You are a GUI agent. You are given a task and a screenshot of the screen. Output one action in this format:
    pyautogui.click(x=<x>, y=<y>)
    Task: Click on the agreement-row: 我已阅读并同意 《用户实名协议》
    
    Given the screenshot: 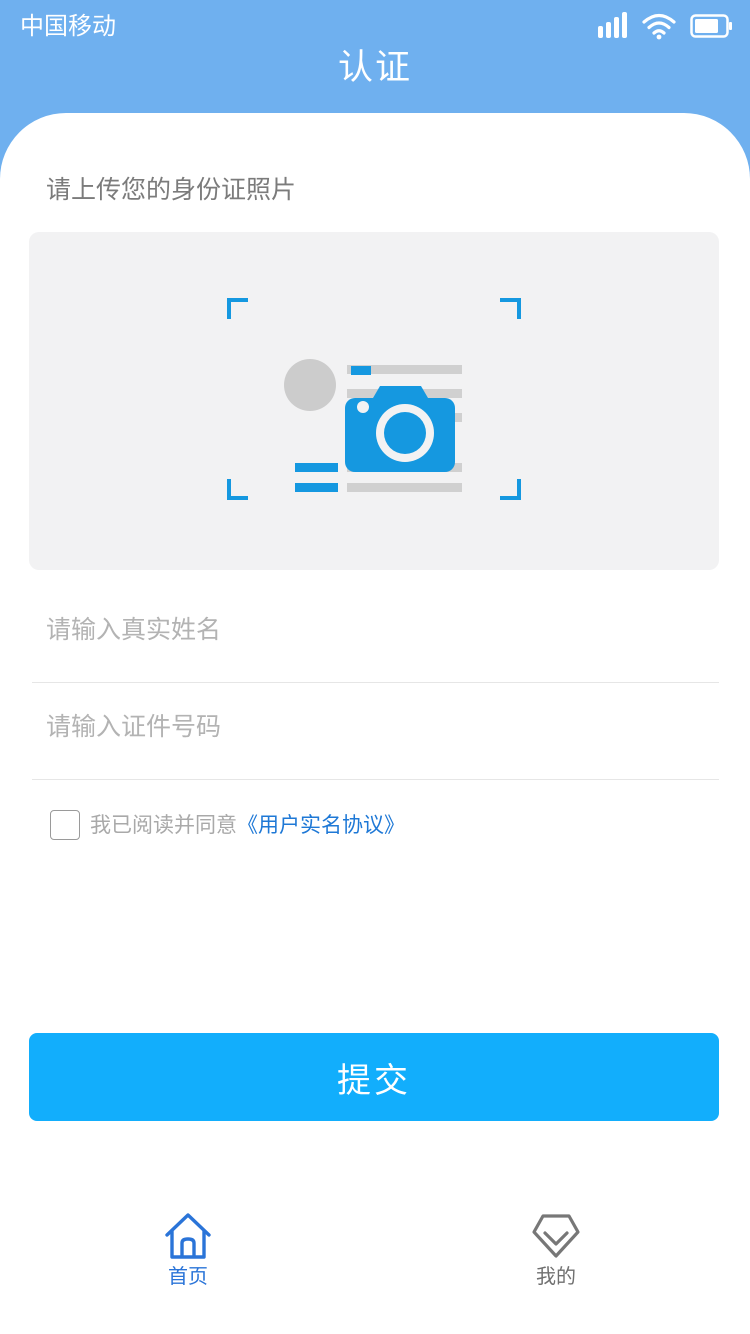 What is the action you would take?
    pyautogui.click(x=227, y=825)
    